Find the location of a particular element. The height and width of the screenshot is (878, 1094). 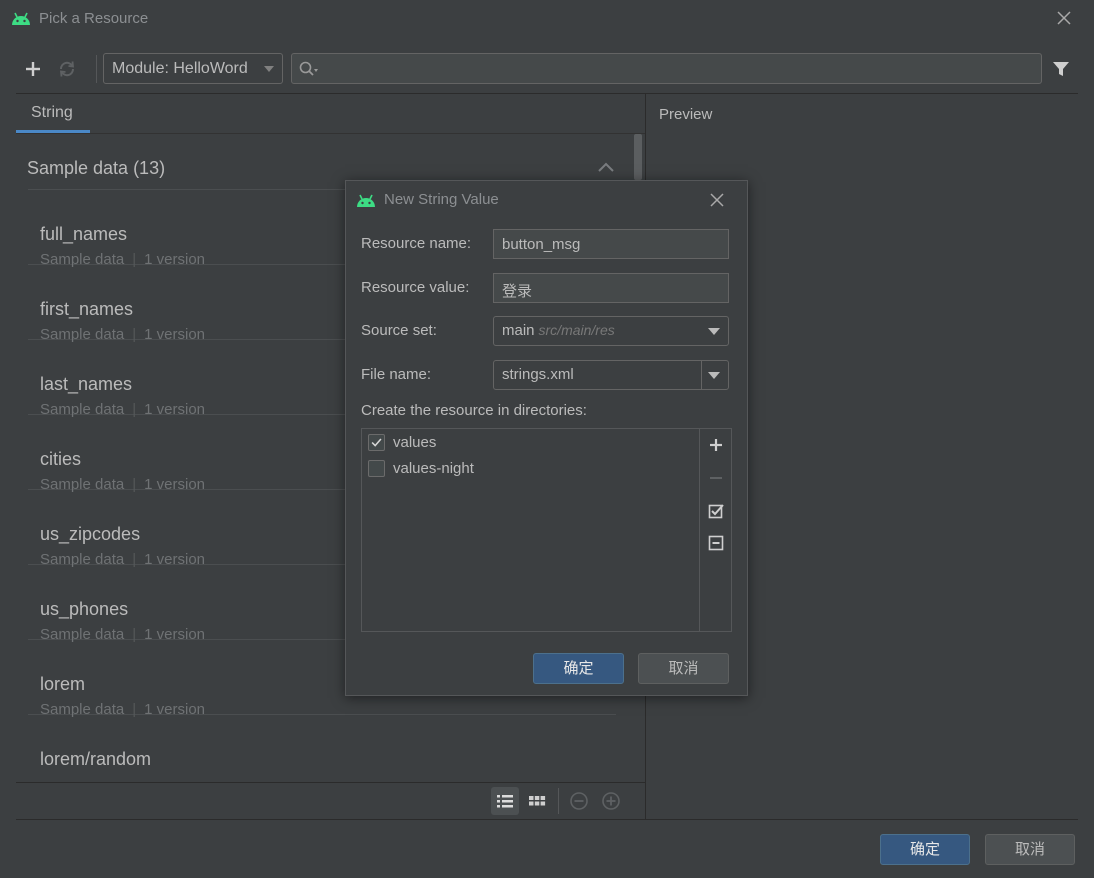

module-select: Module: HelloWord is located at coordinates (193, 68).